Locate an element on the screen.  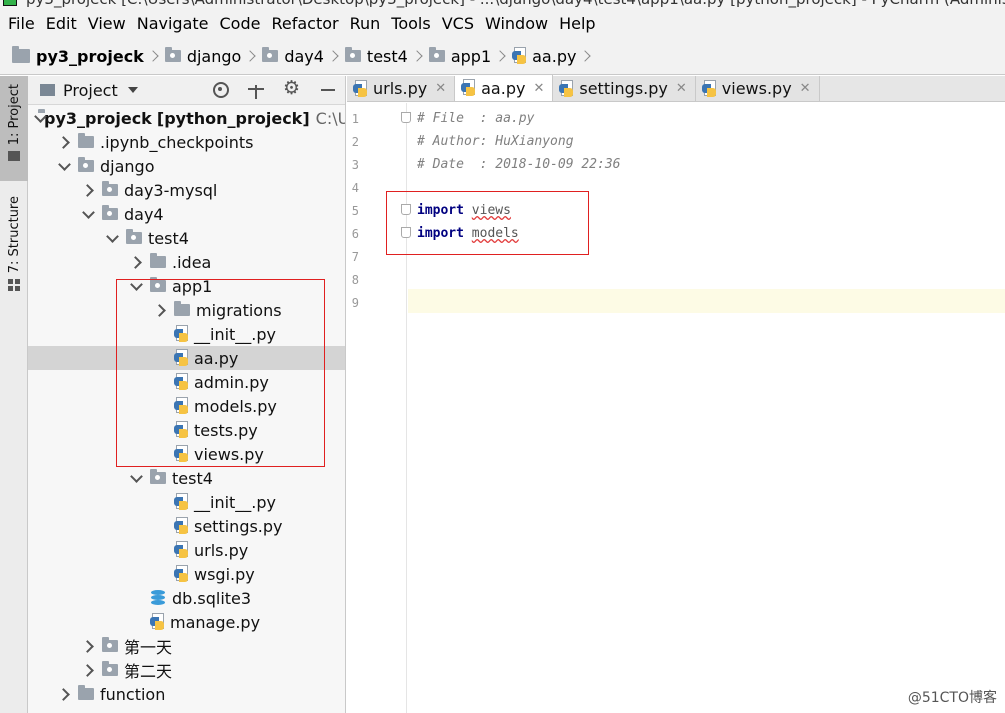
tree-node: .ipynb_checkpoints is located at coordinates (180, 142).